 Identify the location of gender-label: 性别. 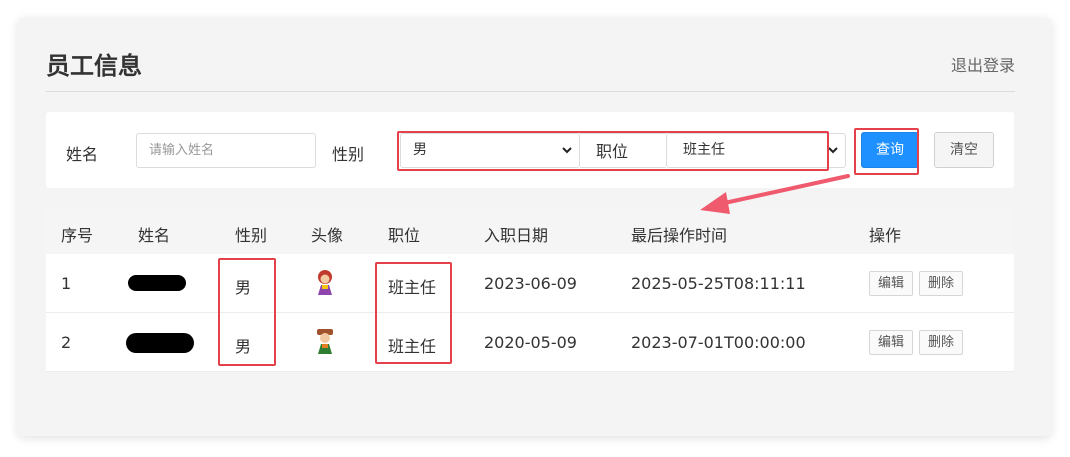
(348, 154).